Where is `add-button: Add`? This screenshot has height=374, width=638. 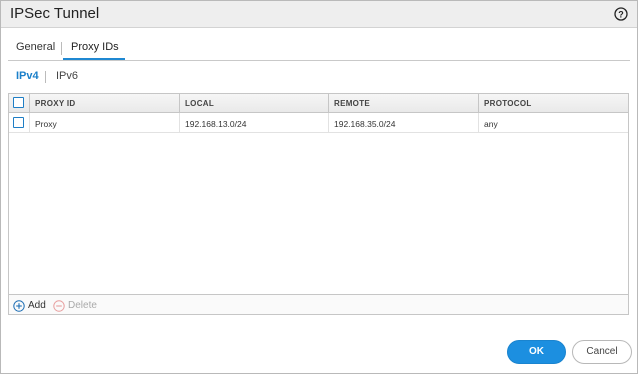 add-button: Add is located at coordinates (29, 305).